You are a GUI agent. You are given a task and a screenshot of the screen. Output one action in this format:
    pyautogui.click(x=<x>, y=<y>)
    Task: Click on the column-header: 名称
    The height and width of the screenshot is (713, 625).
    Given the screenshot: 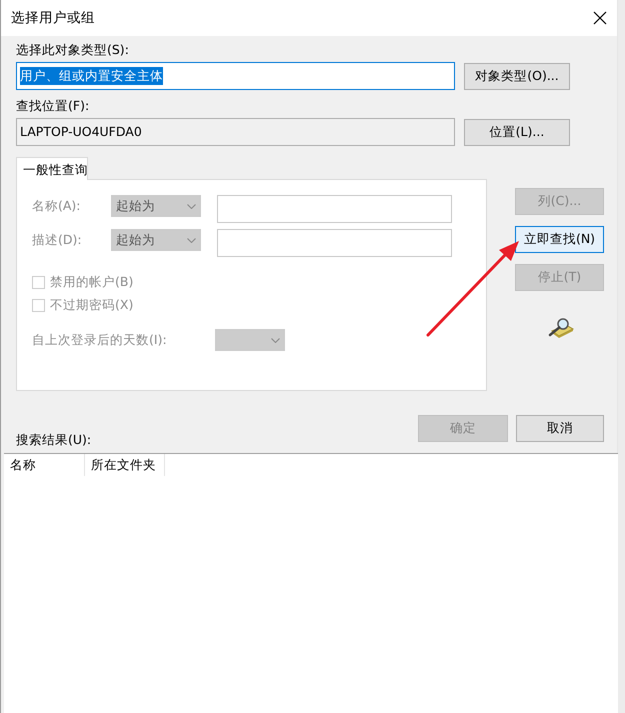 What is the action you would take?
    pyautogui.click(x=44, y=465)
    